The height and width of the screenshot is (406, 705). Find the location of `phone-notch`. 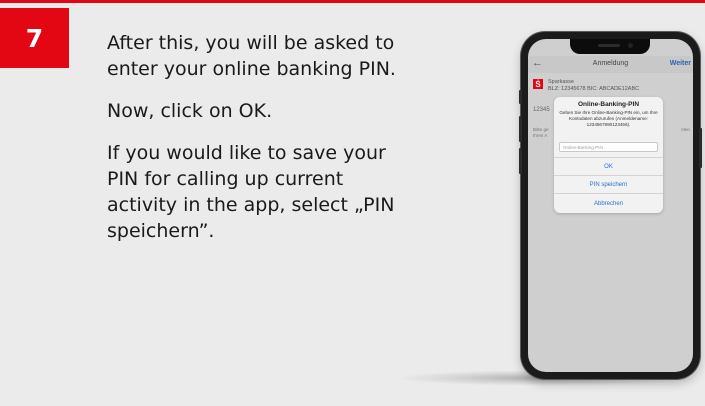

phone-notch is located at coordinates (610, 46).